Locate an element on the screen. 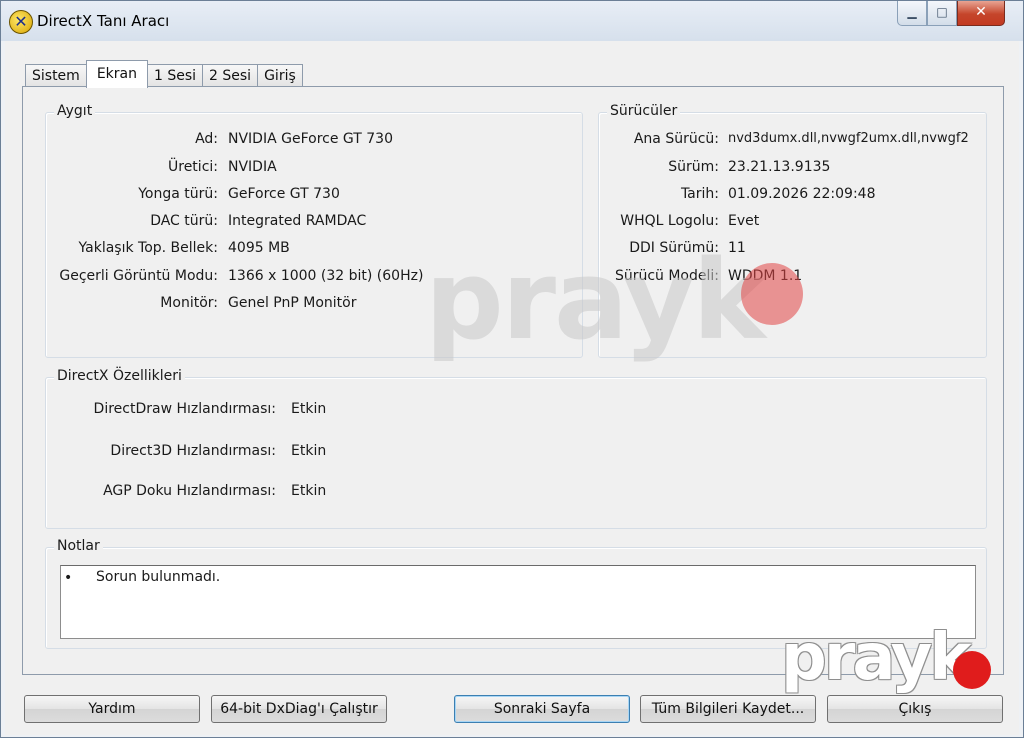  device-value: GeForce GT 730 is located at coordinates (284, 194).